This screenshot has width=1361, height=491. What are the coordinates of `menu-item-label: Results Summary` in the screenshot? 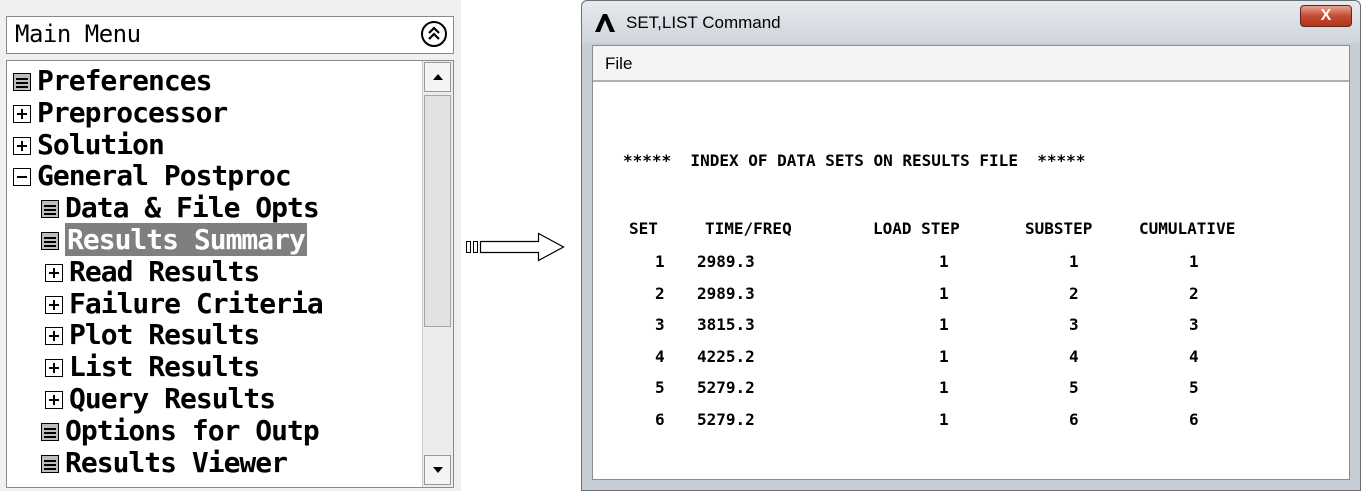 It's located at (186, 239).